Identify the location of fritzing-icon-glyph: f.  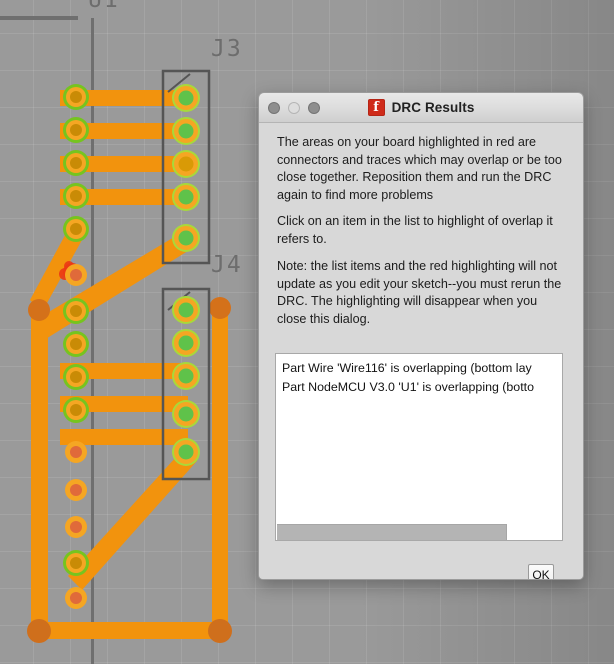
(376, 107).